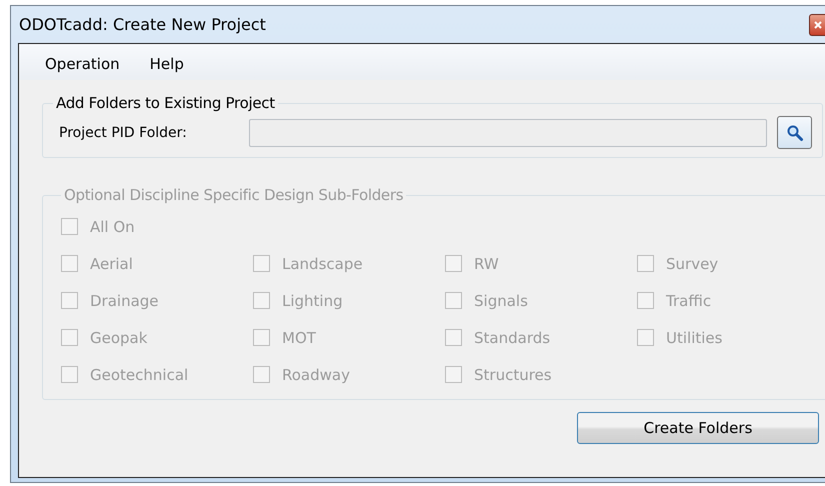  Describe the element at coordinates (233, 195) in the screenshot. I see `group-title: Optional Discipline Specific Design Sub-Folders` at that location.